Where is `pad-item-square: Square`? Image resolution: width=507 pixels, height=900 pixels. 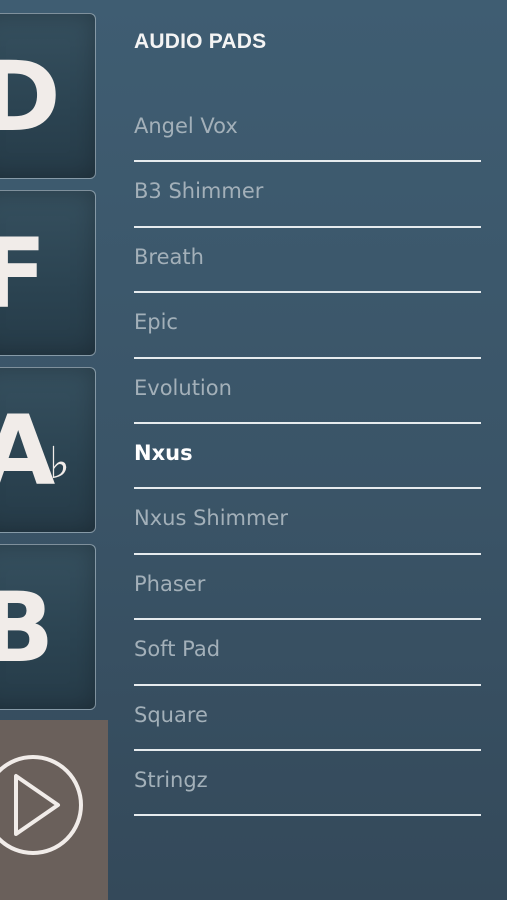
pad-item-square: Square is located at coordinates (307, 718).